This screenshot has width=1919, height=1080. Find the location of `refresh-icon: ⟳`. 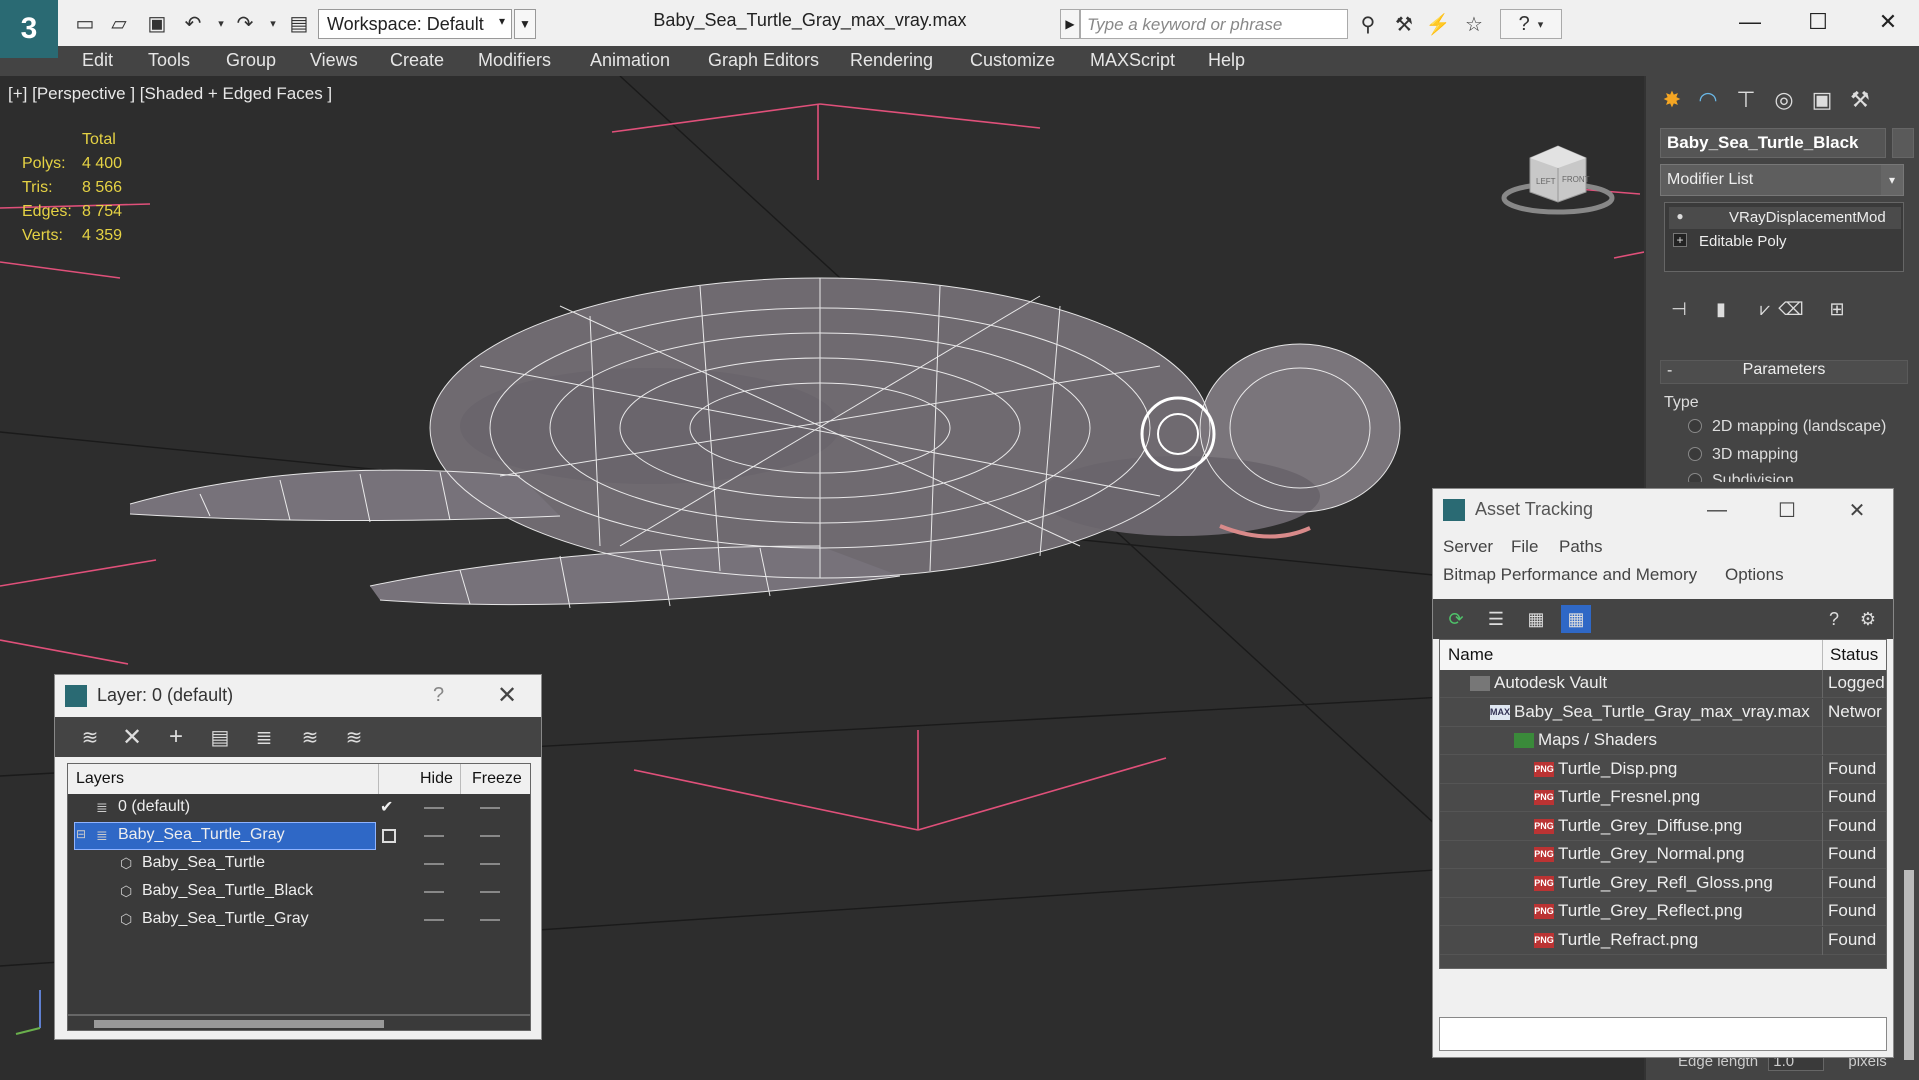

refresh-icon: ⟳ is located at coordinates (1456, 619).